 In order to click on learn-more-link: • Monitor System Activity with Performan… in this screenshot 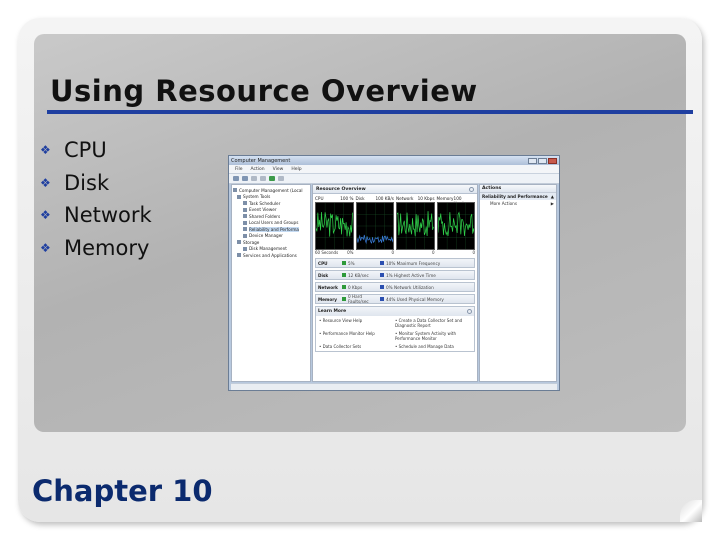, I will do `click(433, 336)`.